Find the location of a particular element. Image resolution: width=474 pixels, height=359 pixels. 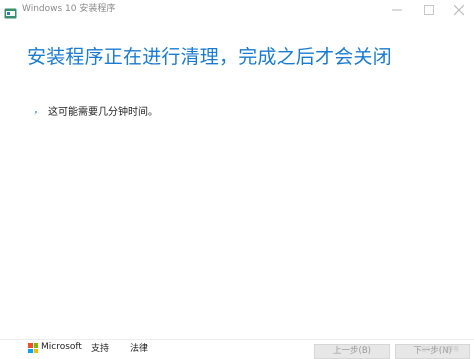

watermark: @51CTO博客 is located at coordinates (440, 349).